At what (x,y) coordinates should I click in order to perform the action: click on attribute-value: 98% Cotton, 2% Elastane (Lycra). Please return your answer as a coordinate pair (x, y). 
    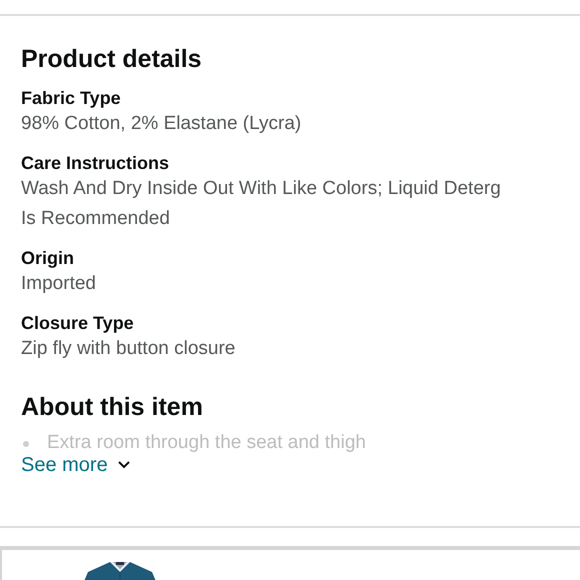
    Looking at the image, I should click on (161, 124).